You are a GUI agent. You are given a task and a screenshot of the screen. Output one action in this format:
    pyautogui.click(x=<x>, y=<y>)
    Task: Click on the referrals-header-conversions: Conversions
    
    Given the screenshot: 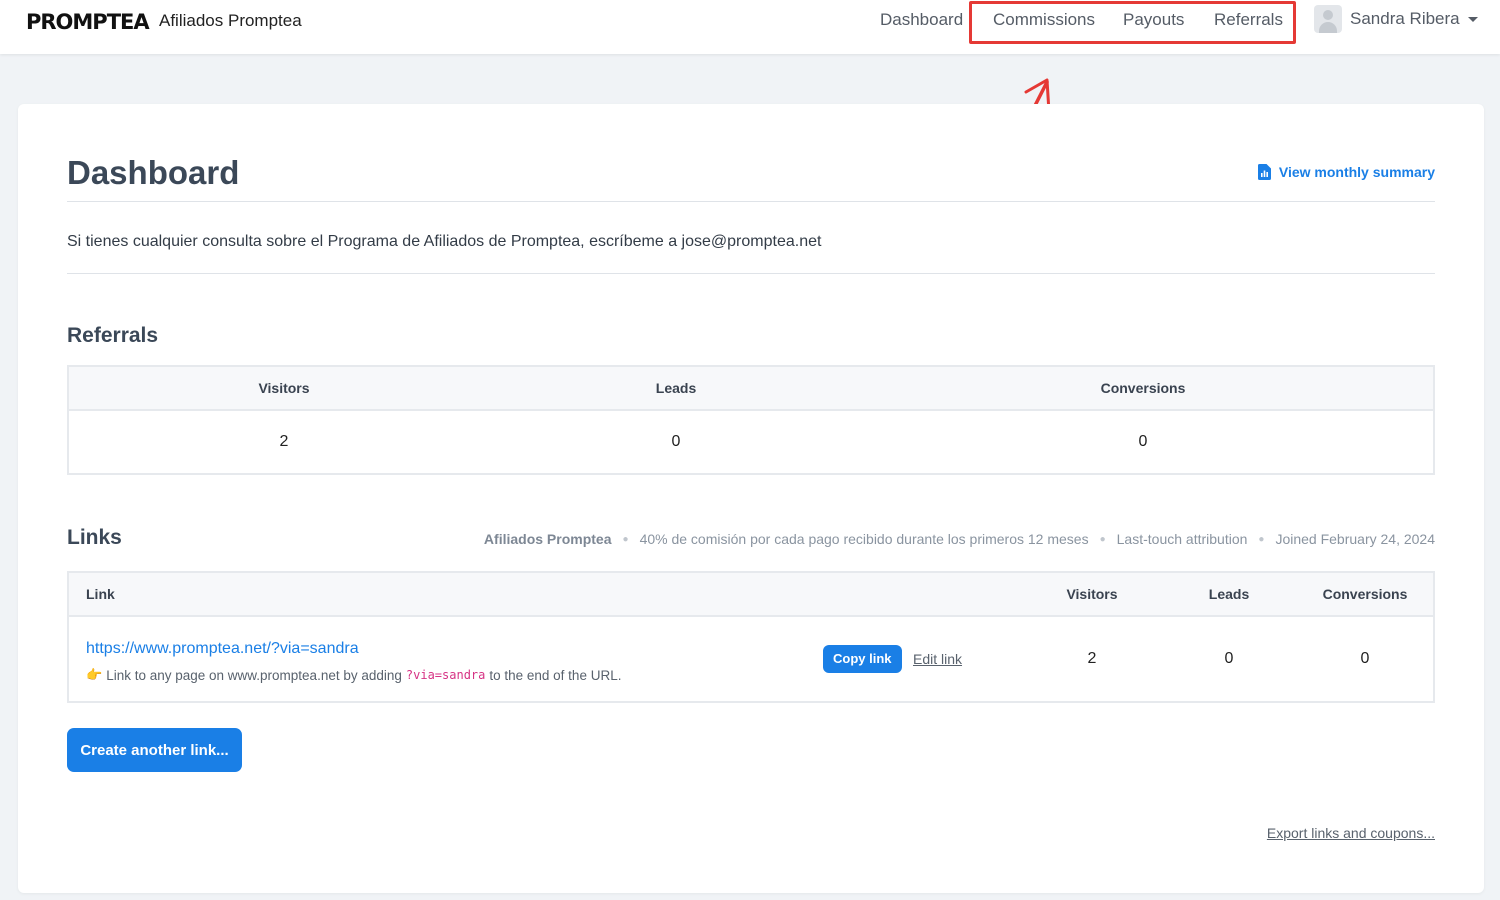 What is the action you would take?
    pyautogui.click(x=1143, y=388)
    